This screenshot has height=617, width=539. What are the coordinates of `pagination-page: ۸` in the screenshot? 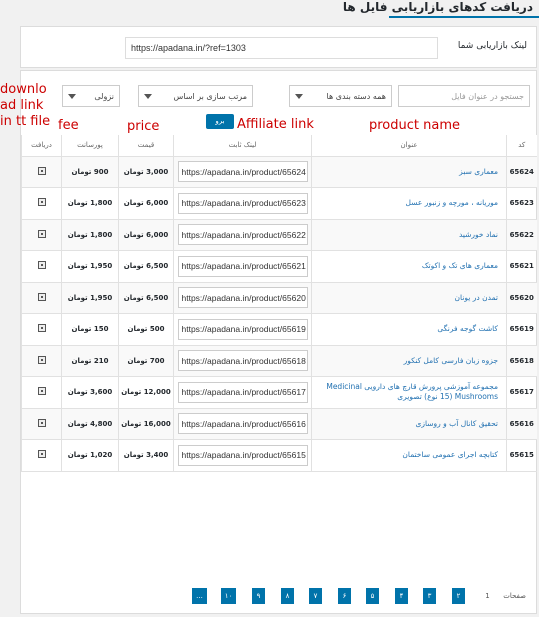 It's located at (287, 596).